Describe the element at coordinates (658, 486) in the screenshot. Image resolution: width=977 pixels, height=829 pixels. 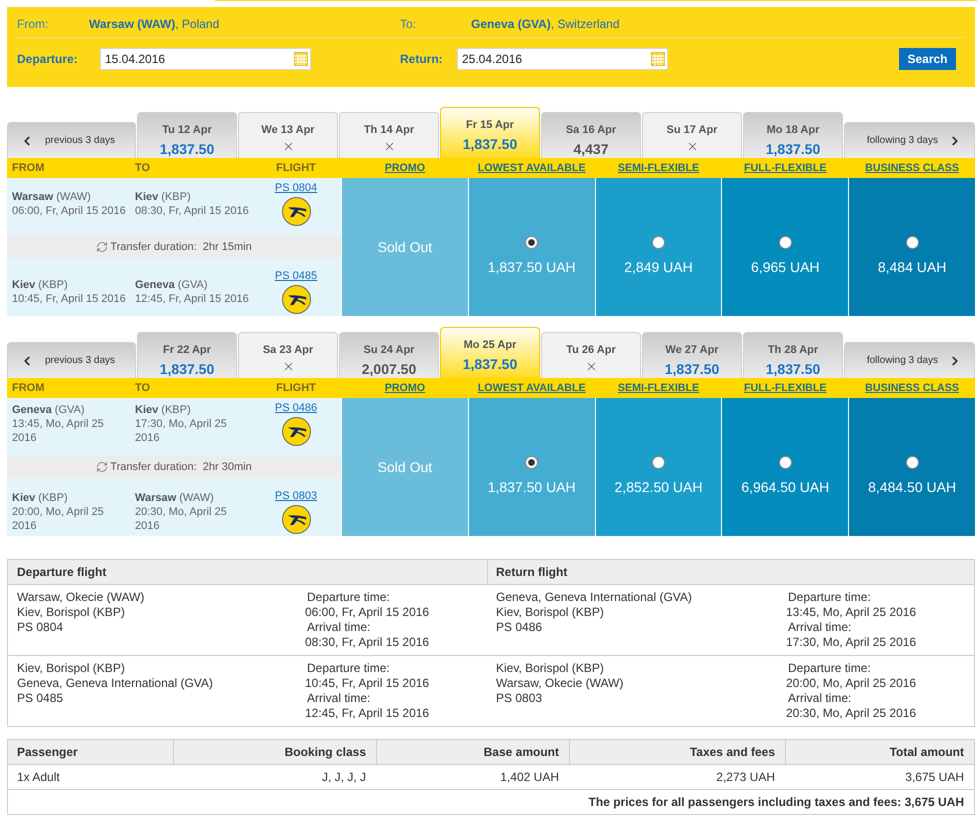
I see `fare-price: 2,852.50 UAH` at that location.